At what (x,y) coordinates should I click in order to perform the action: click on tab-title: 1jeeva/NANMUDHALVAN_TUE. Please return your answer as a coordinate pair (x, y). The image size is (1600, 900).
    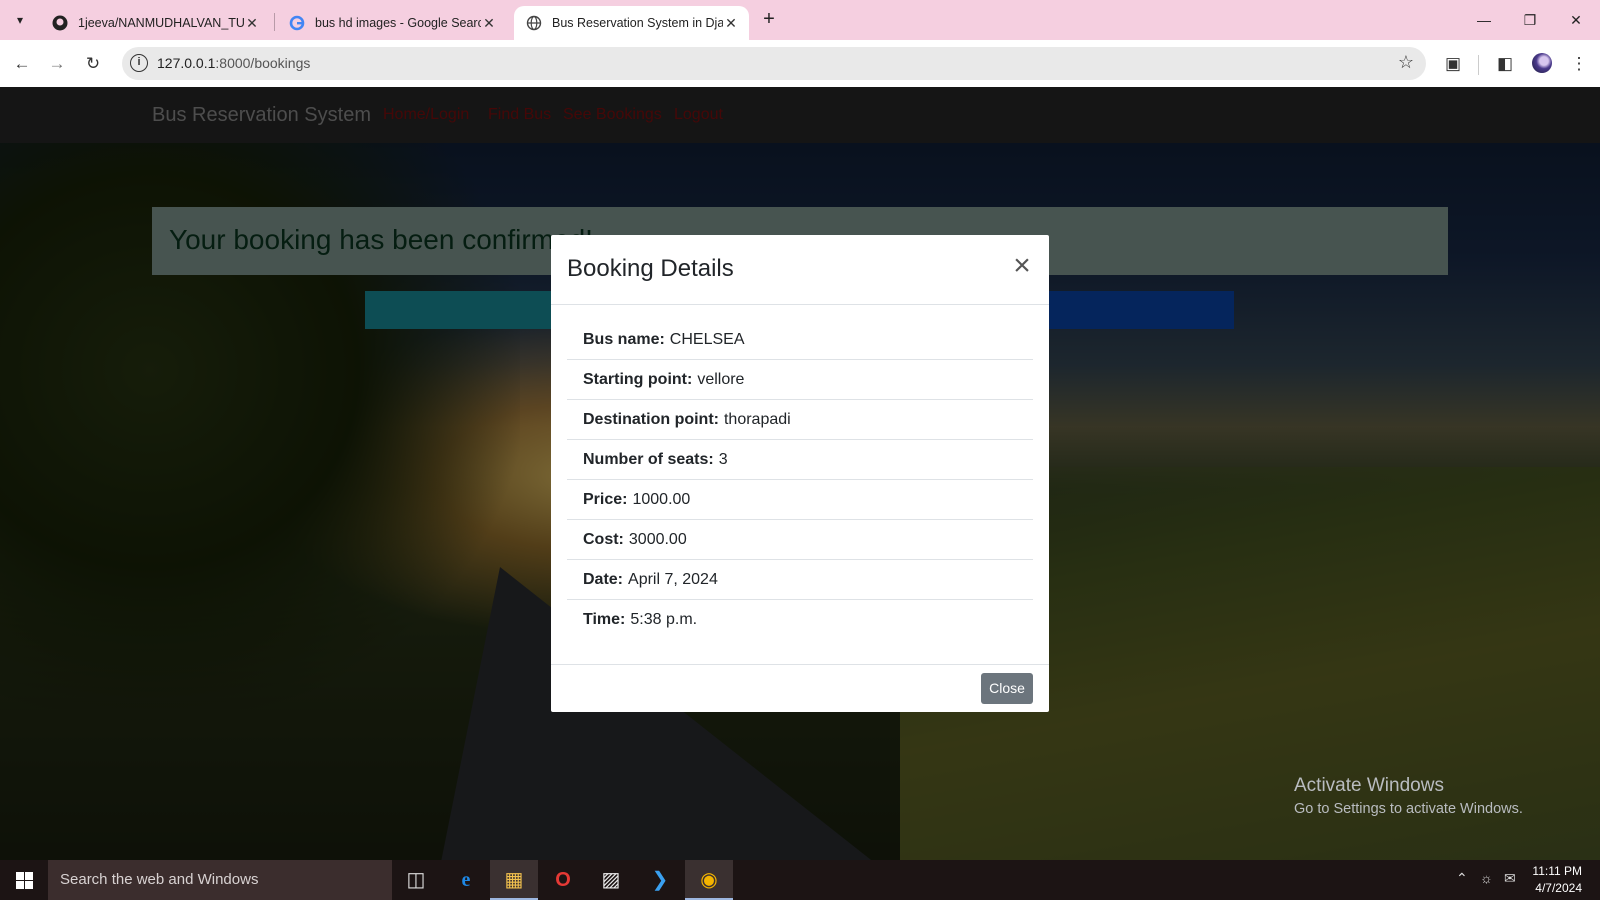
    Looking at the image, I should click on (161, 23).